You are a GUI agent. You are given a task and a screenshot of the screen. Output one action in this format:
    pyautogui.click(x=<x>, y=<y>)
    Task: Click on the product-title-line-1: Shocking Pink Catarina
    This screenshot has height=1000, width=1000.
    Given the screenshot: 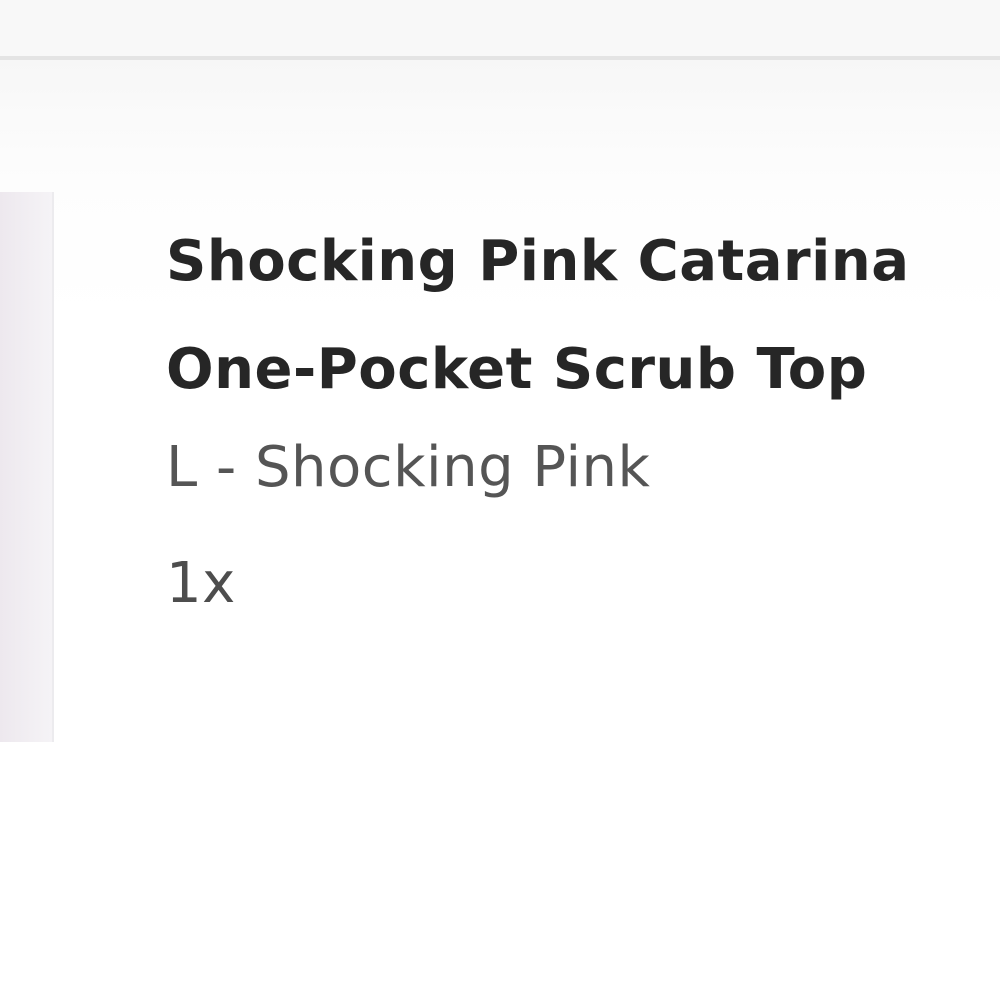 What is the action you would take?
    pyautogui.click(x=538, y=261)
    